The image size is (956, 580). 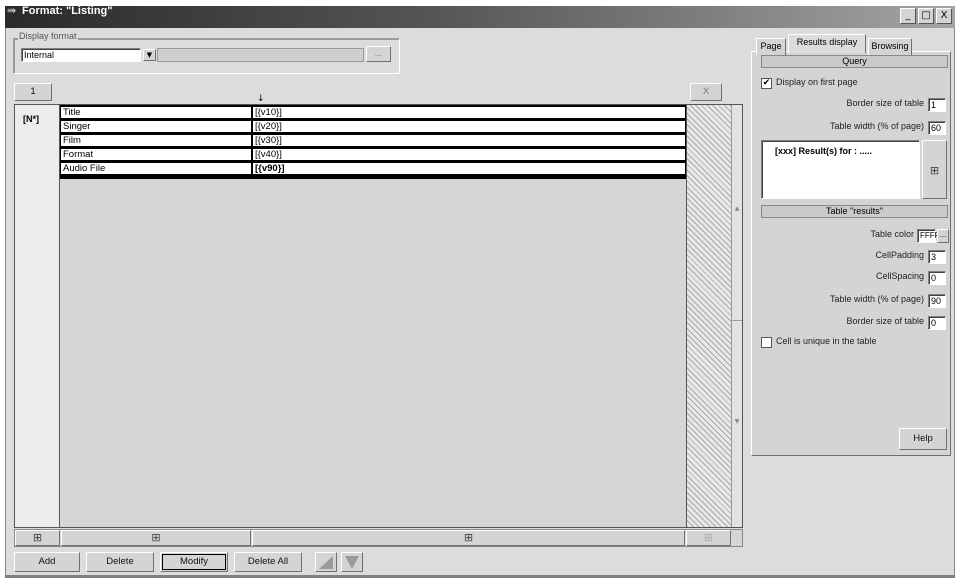 I want to click on delete-all-button: Delete All, so click(x=268, y=562).